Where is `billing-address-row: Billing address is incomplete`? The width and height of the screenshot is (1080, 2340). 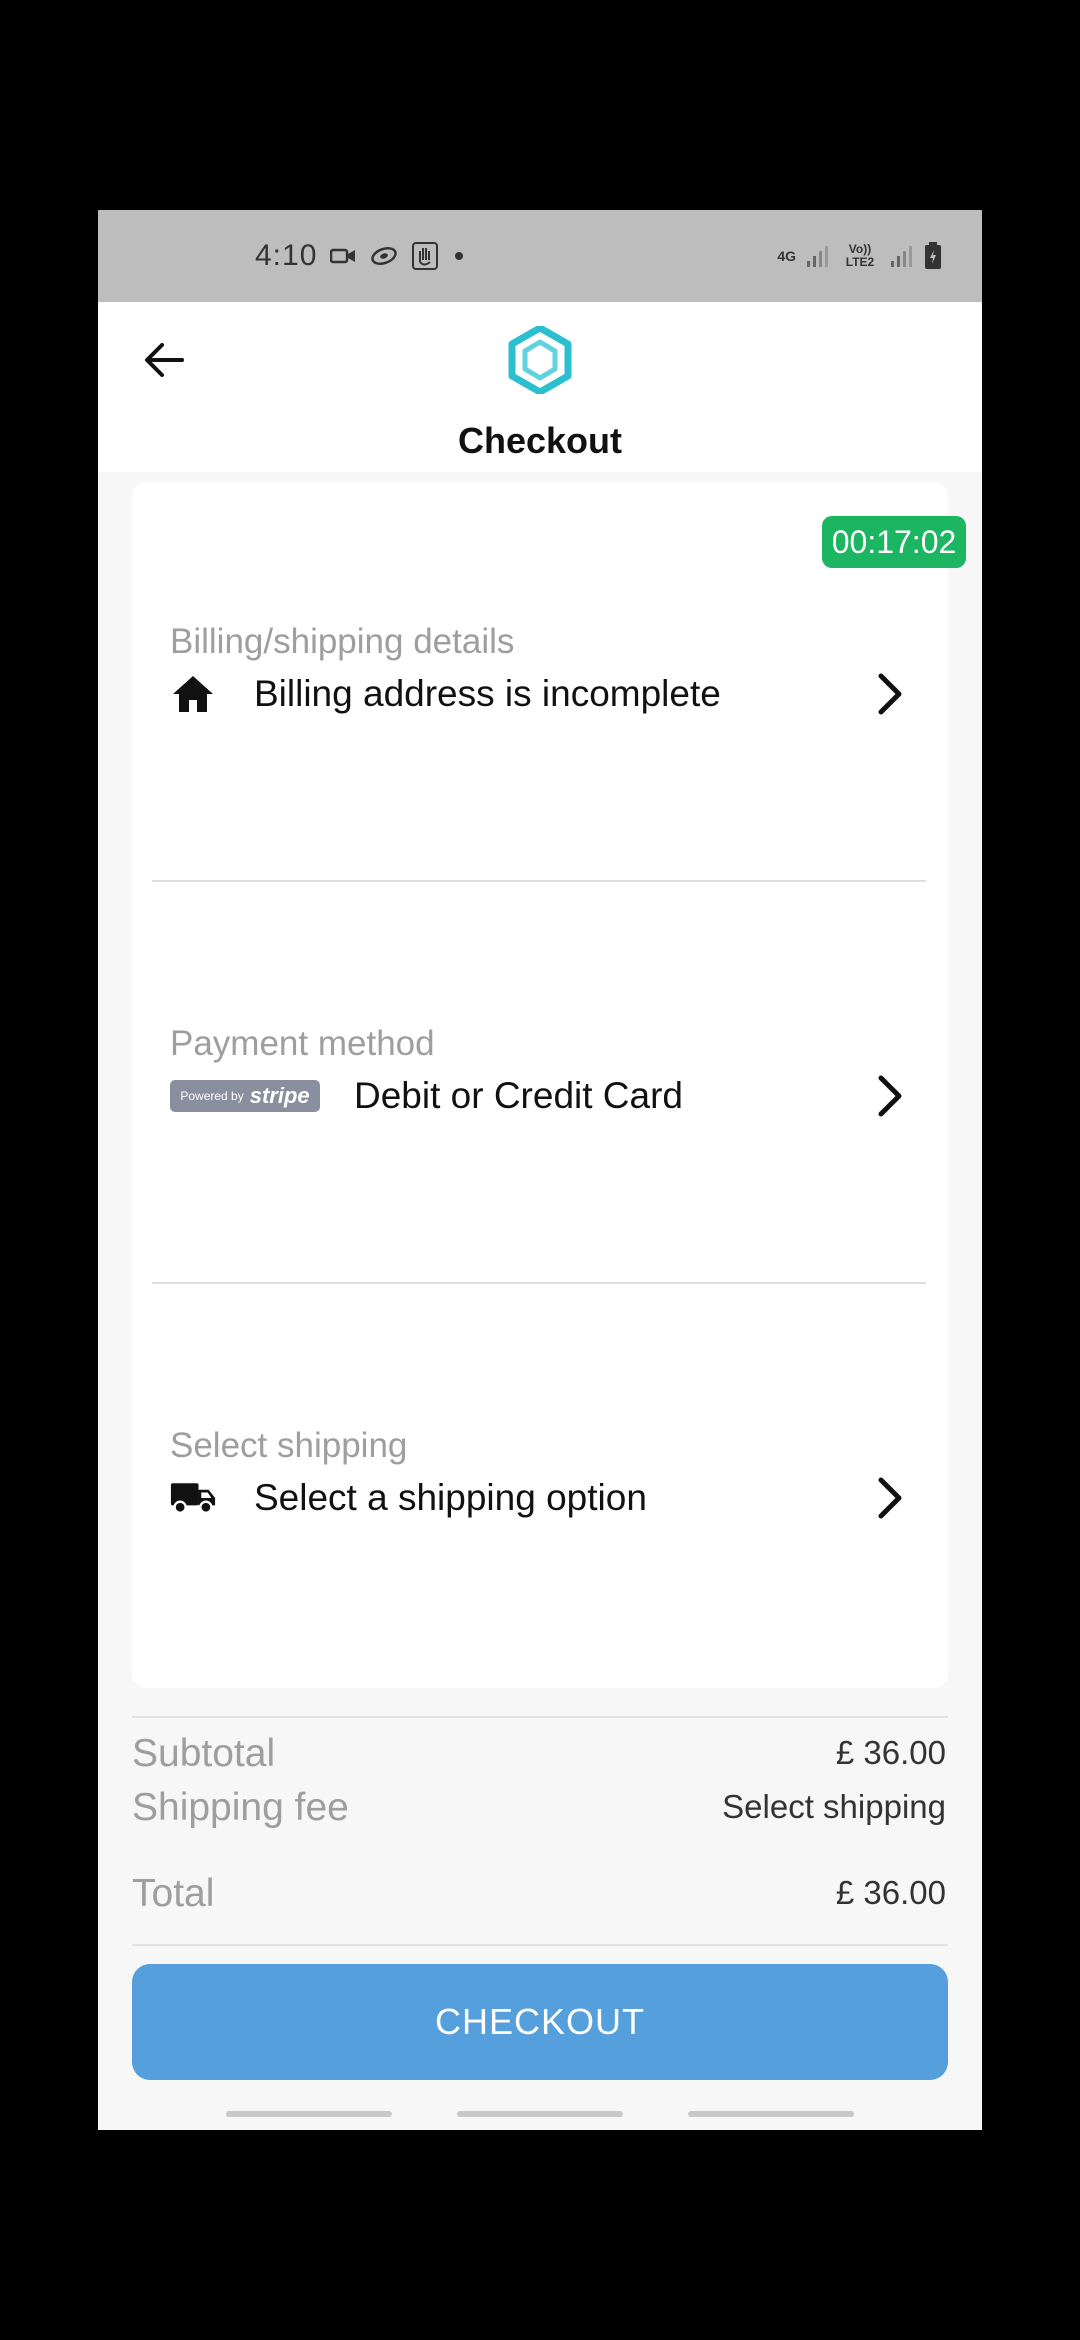
billing-address-row: Billing address is incomplete is located at coordinates (540, 694).